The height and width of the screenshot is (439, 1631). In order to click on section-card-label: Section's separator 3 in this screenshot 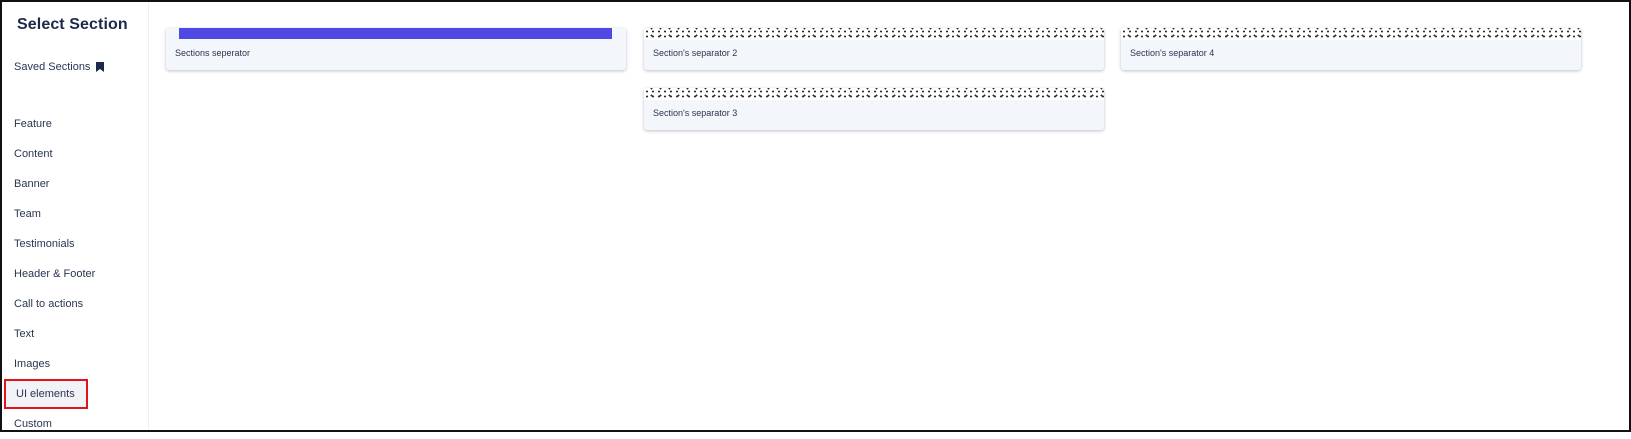, I will do `click(695, 113)`.